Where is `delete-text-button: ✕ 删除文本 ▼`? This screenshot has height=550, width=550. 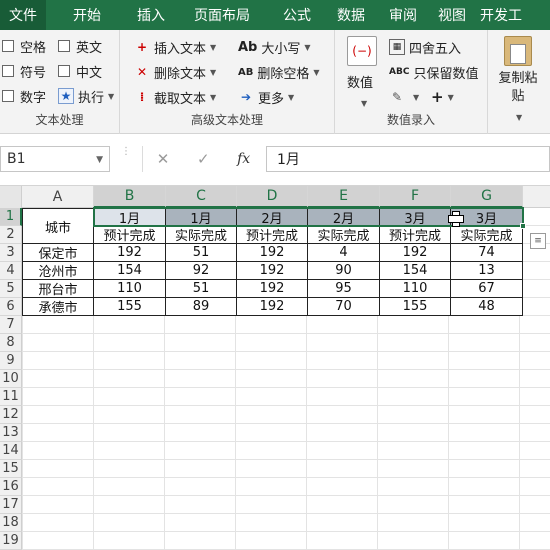
delete-text-button: ✕ 删除文本 ▼ is located at coordinates (175, 72).